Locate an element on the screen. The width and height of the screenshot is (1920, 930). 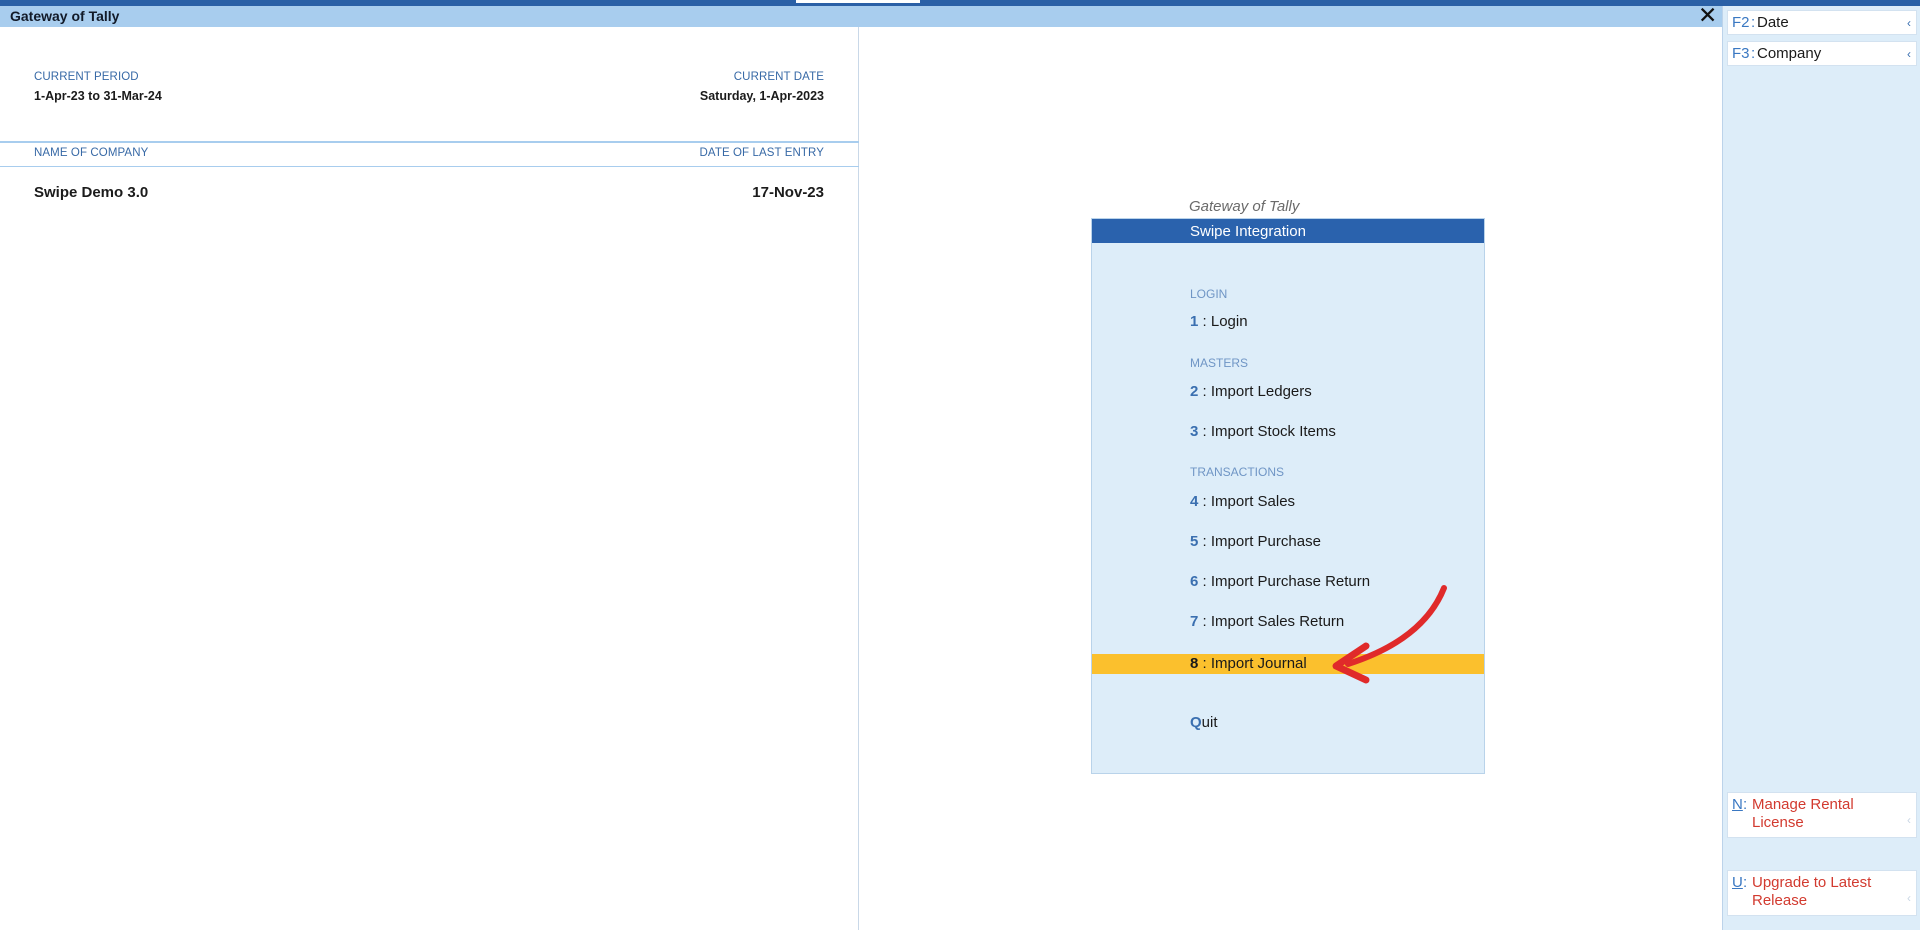
menu-item-quit: Quit is located at coordinates (1288, 723).